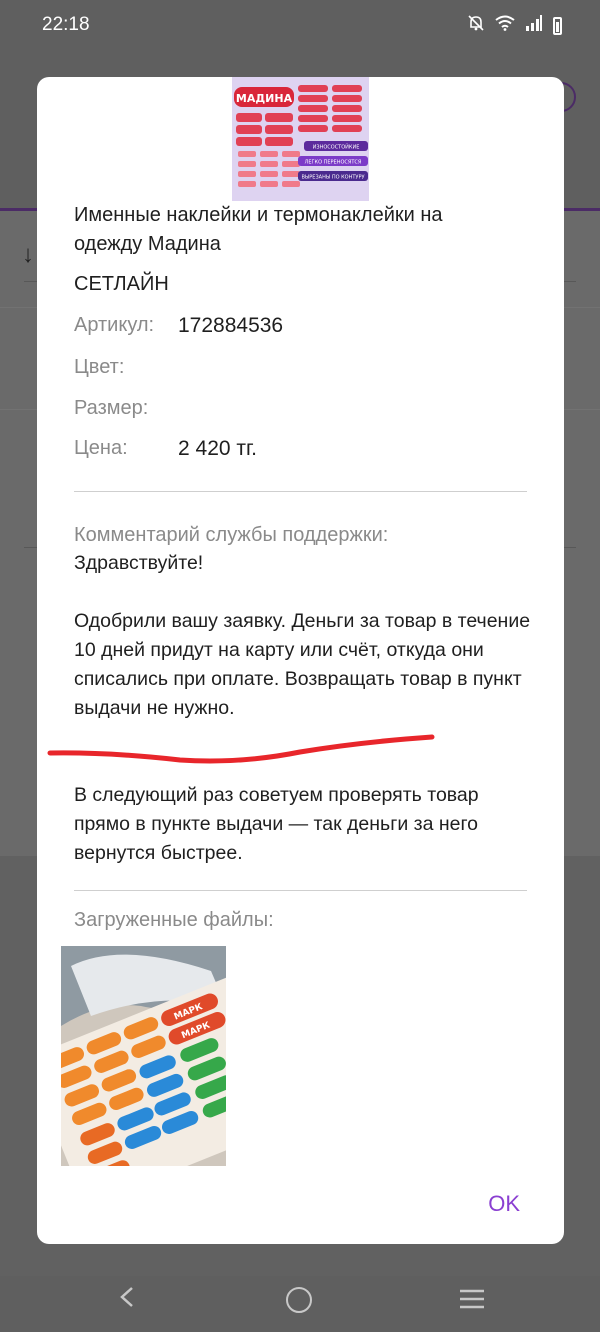 The image size is (600, 1332). What do you see at coordinates (476, 25) in the screenshot?
I see `mute-icon` at bounding box center [476, 25].